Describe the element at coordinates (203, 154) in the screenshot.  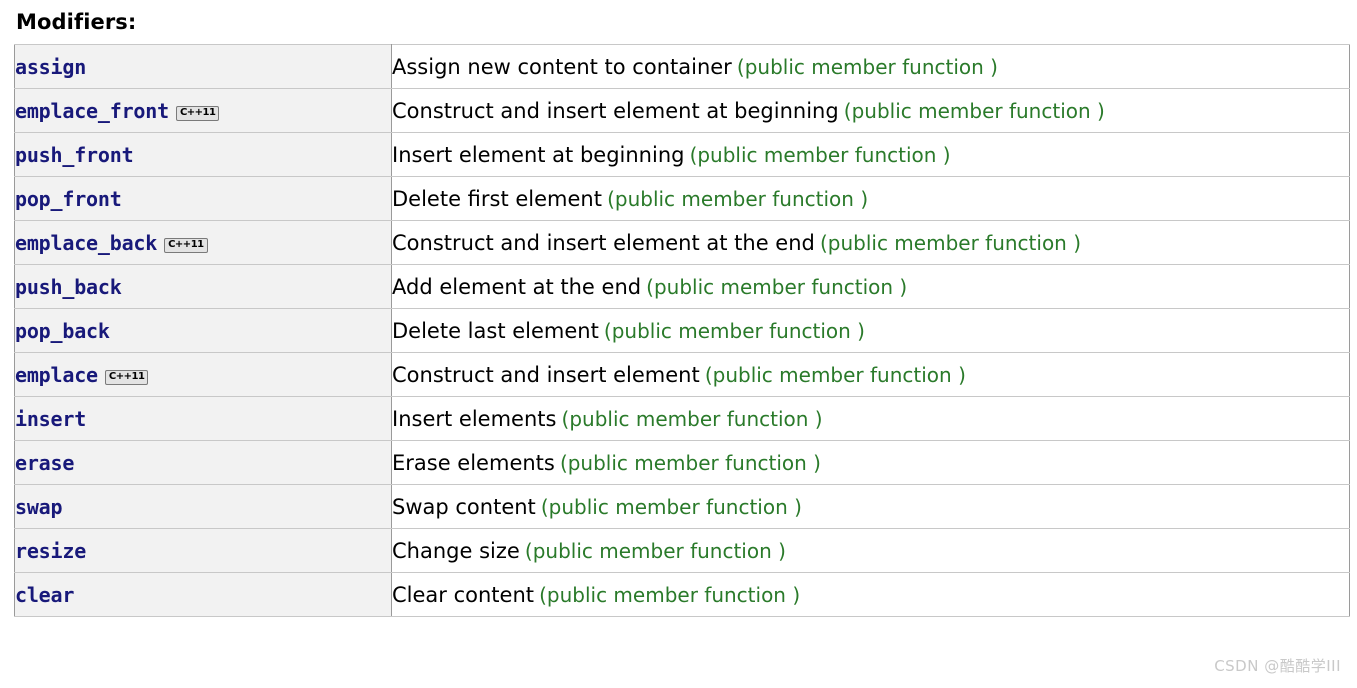
I see `member-name-cell: push_front` at that location.